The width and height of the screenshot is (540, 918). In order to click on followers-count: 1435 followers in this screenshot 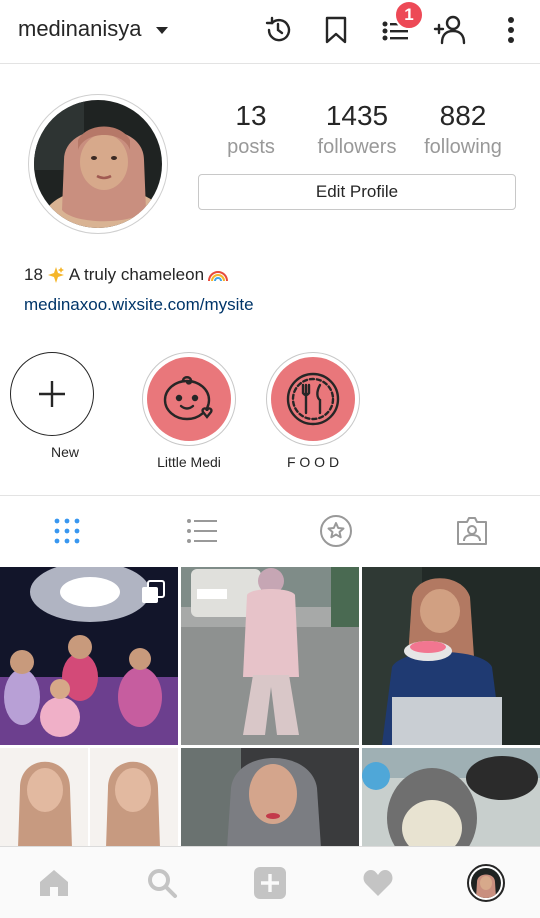, I will do `click(357, 131)`.